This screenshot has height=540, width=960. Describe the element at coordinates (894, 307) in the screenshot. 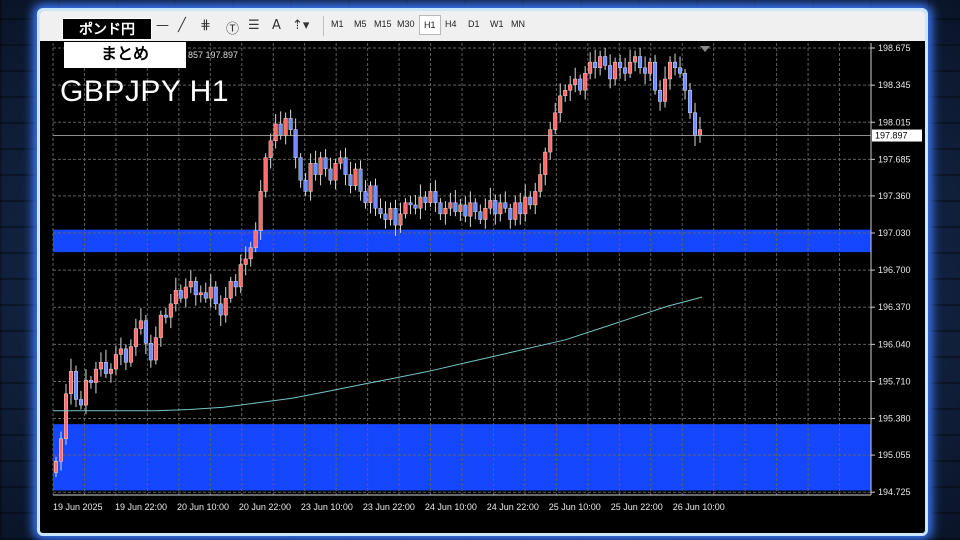

I see `y-tick-label: 196.370` at that location.